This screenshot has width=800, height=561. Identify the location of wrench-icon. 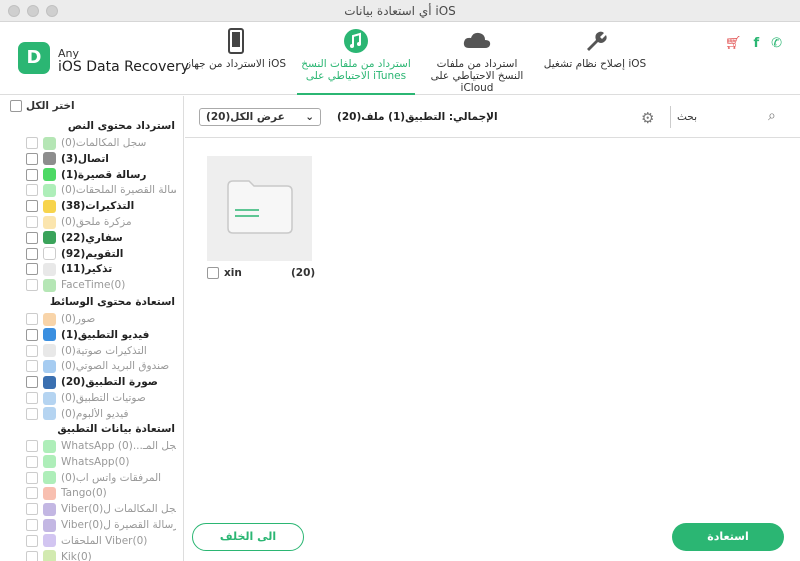
(597, 41).